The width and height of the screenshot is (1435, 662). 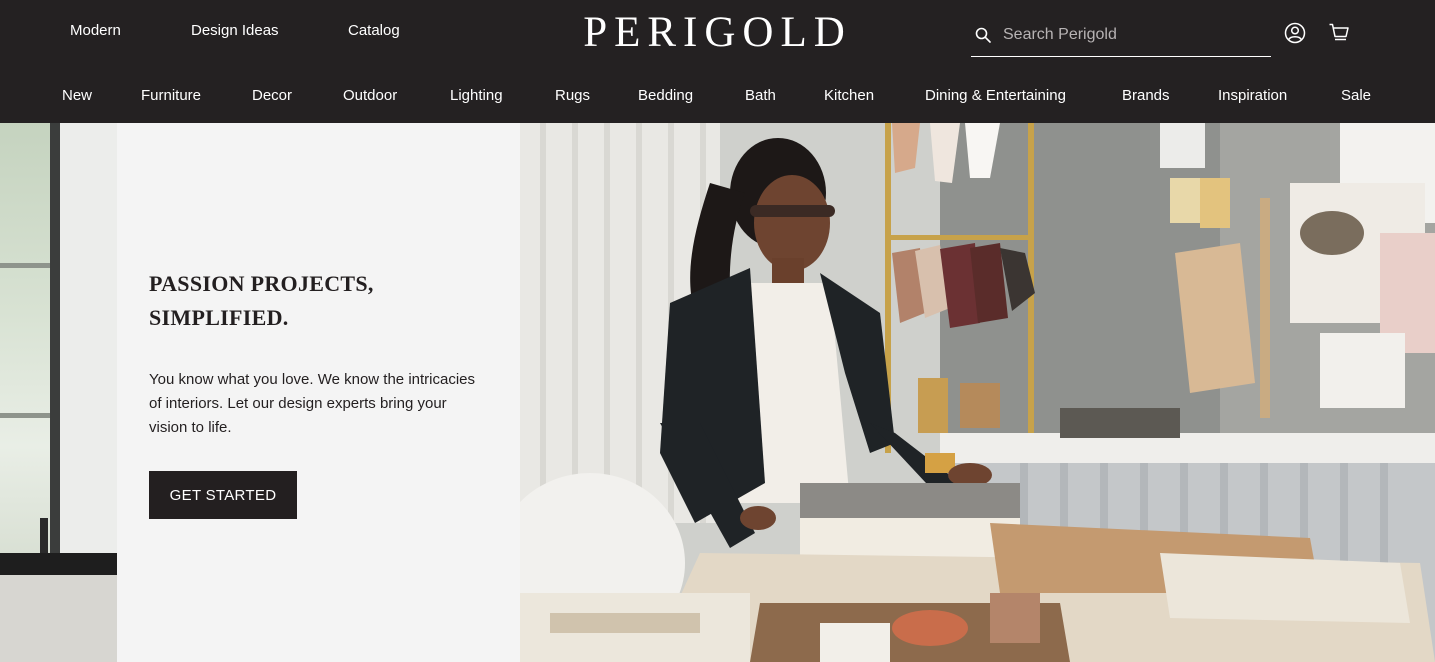 I want to click on search-icon, so click(x=983, y=35).